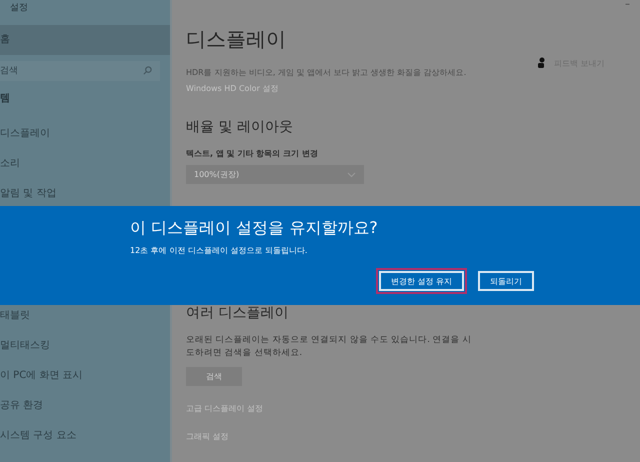 Image resolution: width=640 pixels, height=462 pixels. I want to click on feedback-icon, so click(541, 63).